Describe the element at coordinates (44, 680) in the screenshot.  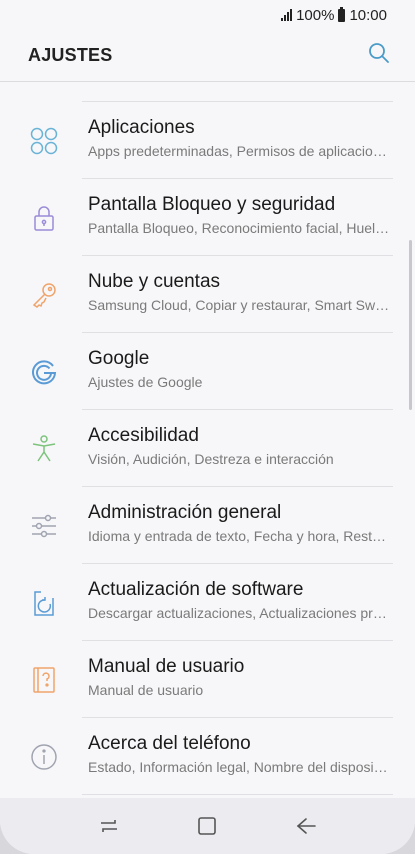
I see `manual-icon` at that location.